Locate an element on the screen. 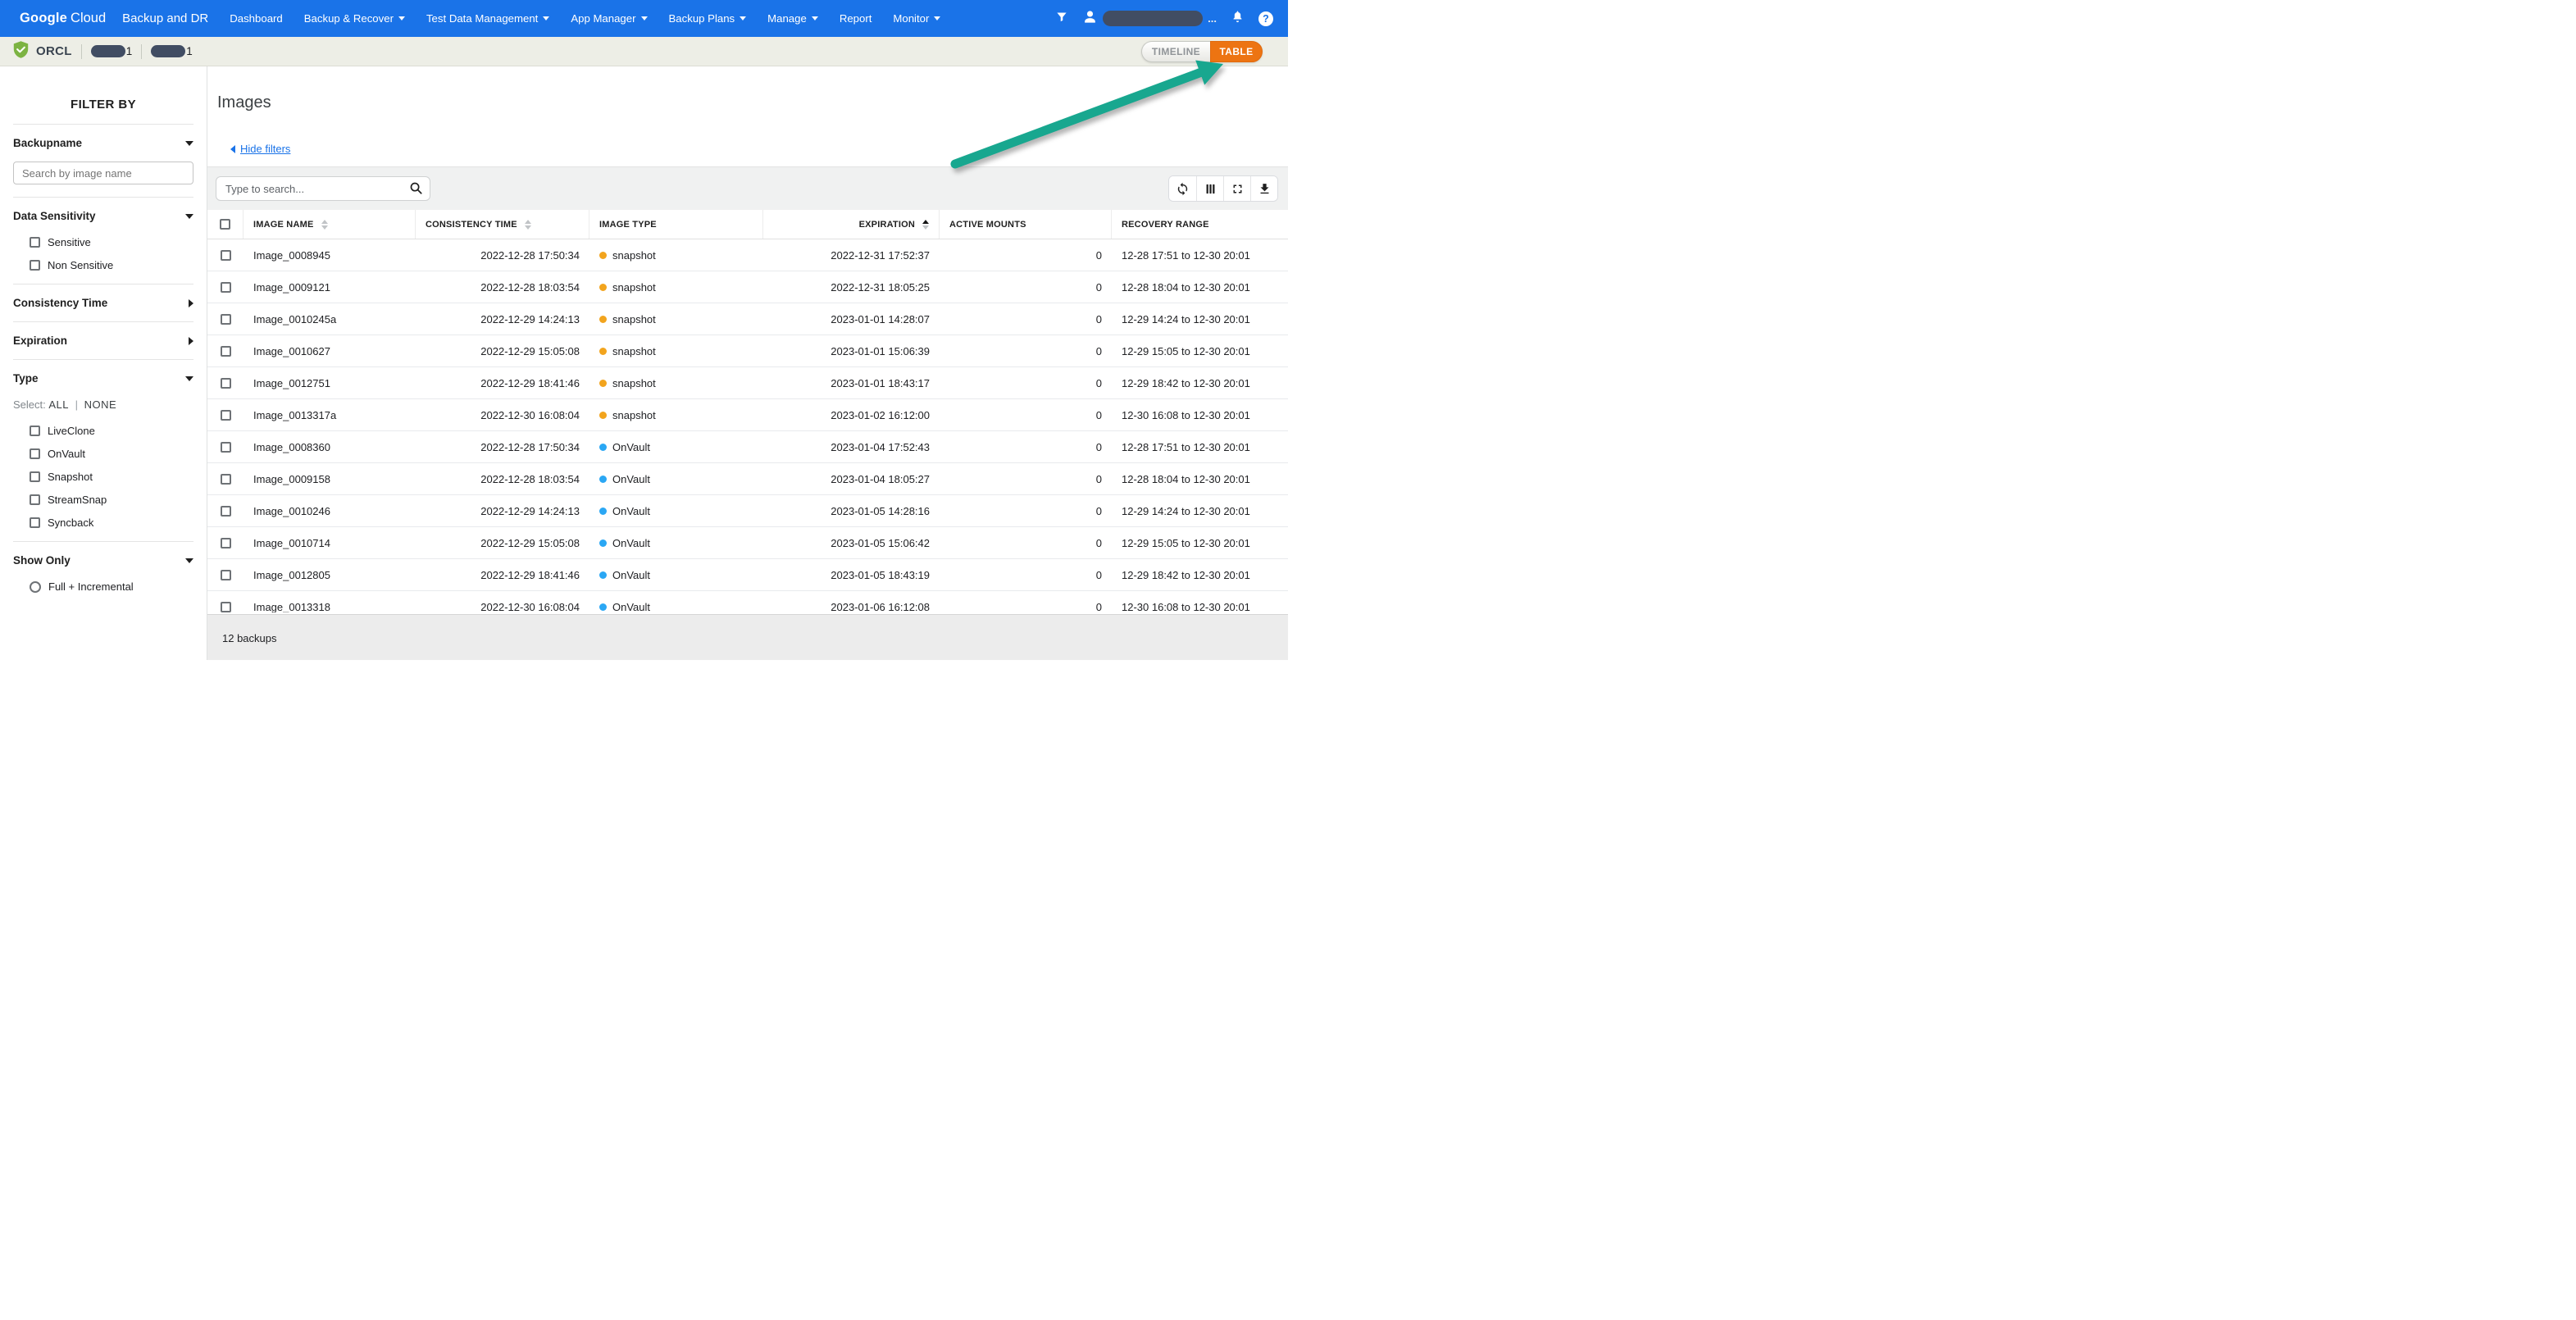  backupname-search-input is located at coordinates (103, 173).